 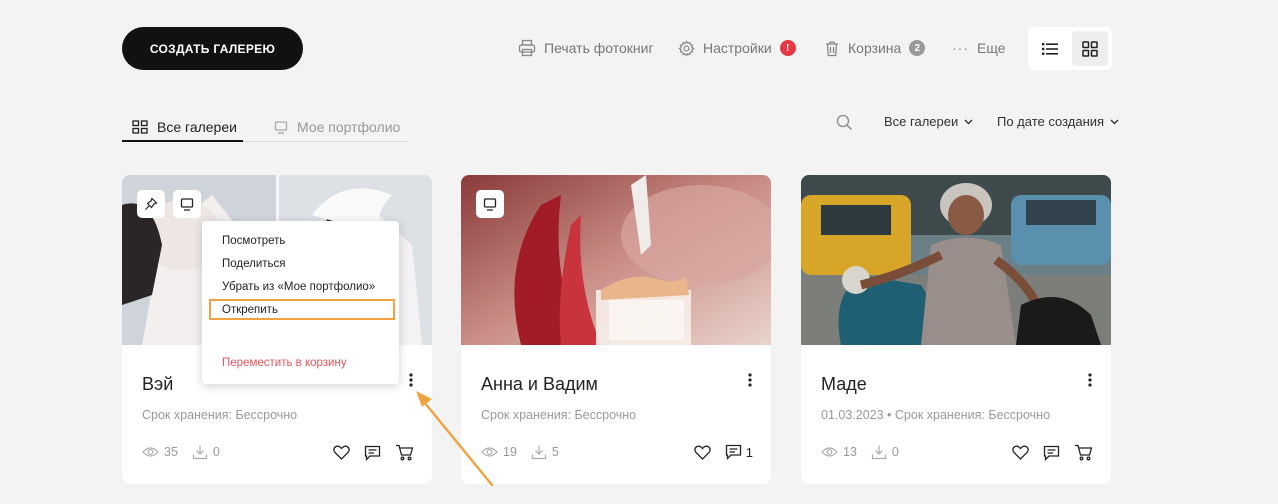 What do you see at coordinates (960, 48) in the screenshot?
I see `more-dots-icon: ···` at bounding box center [960, 48].